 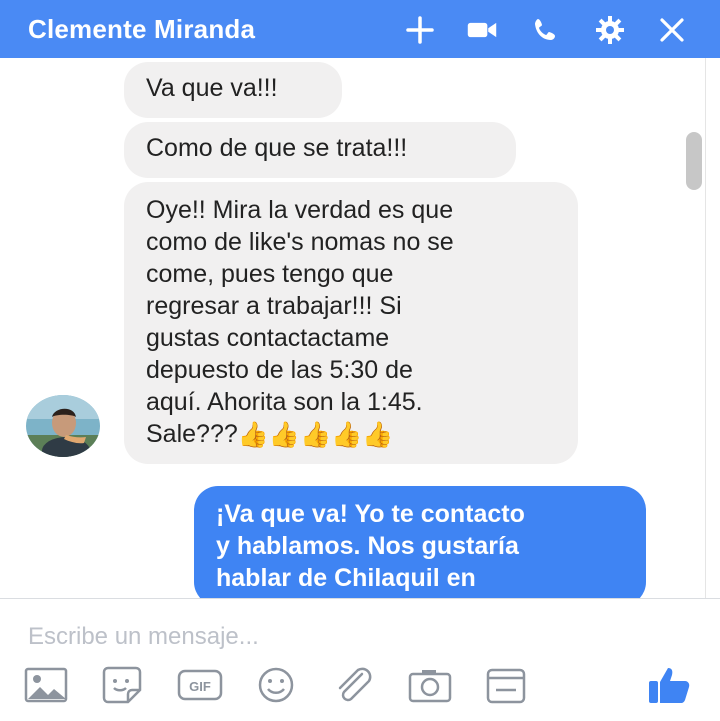 I want to click on gif-icon: GIF, so click(x=200, y=685).